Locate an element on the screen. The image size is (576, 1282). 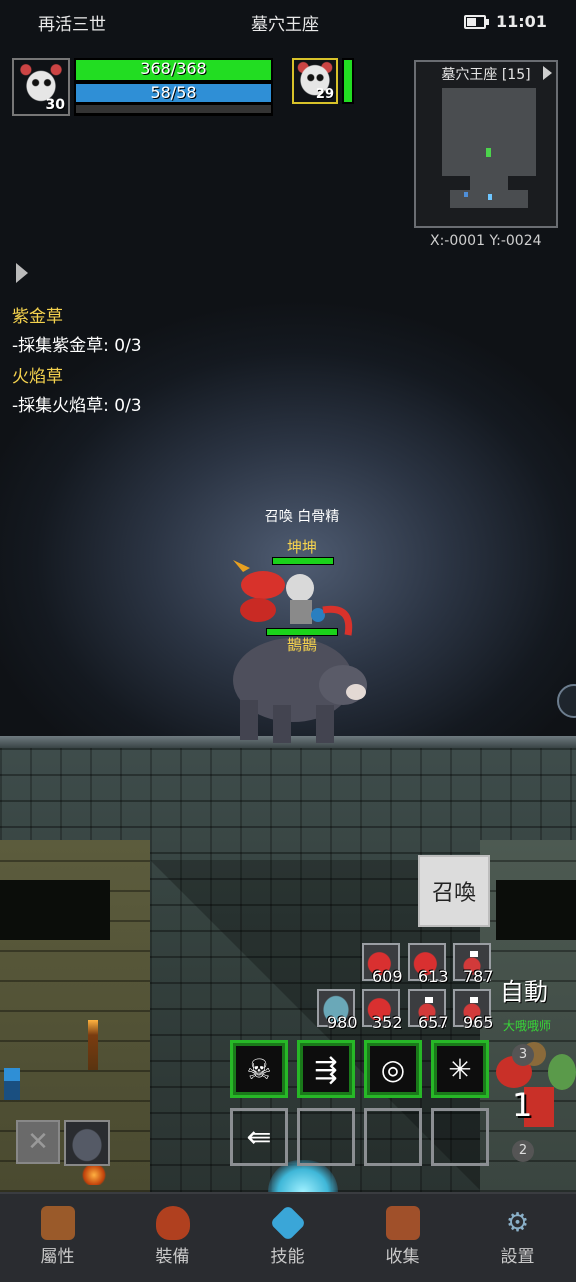
horned-skull-icon: ☠ is located at coordinates (259, 1069).